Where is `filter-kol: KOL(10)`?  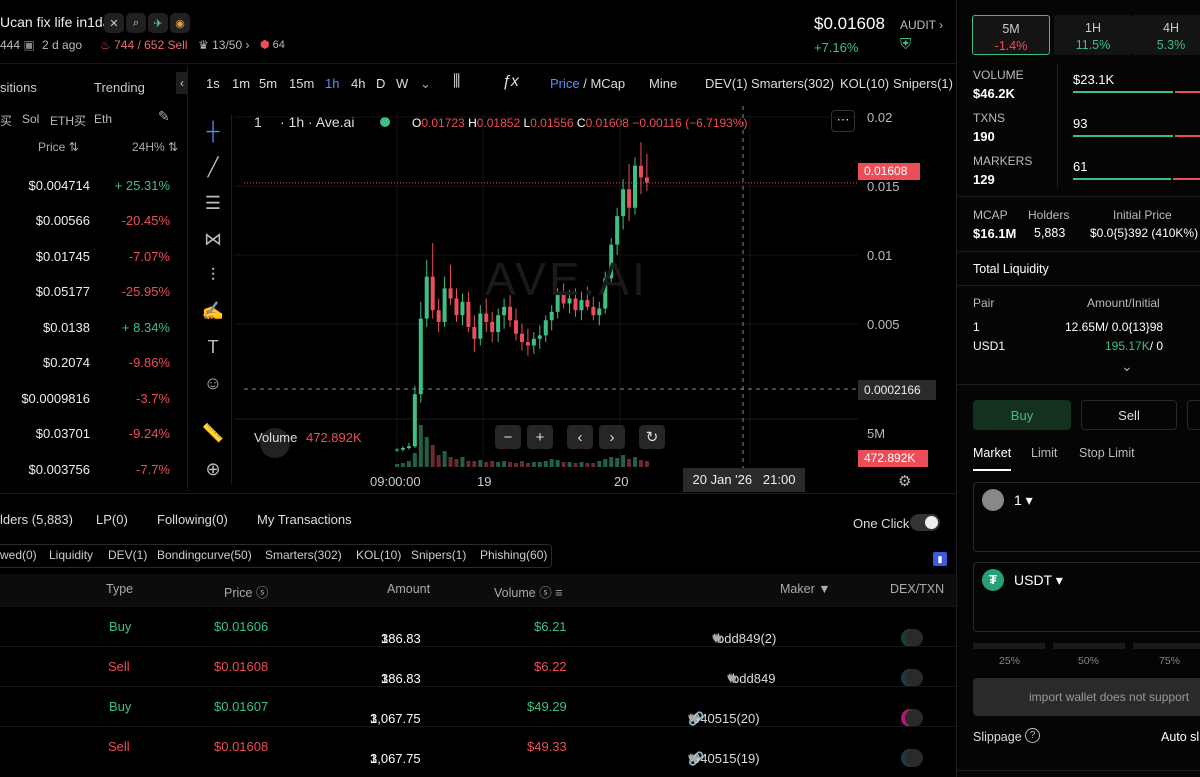
filter-kol: KOL(10) is located at coordinates (378, 555).